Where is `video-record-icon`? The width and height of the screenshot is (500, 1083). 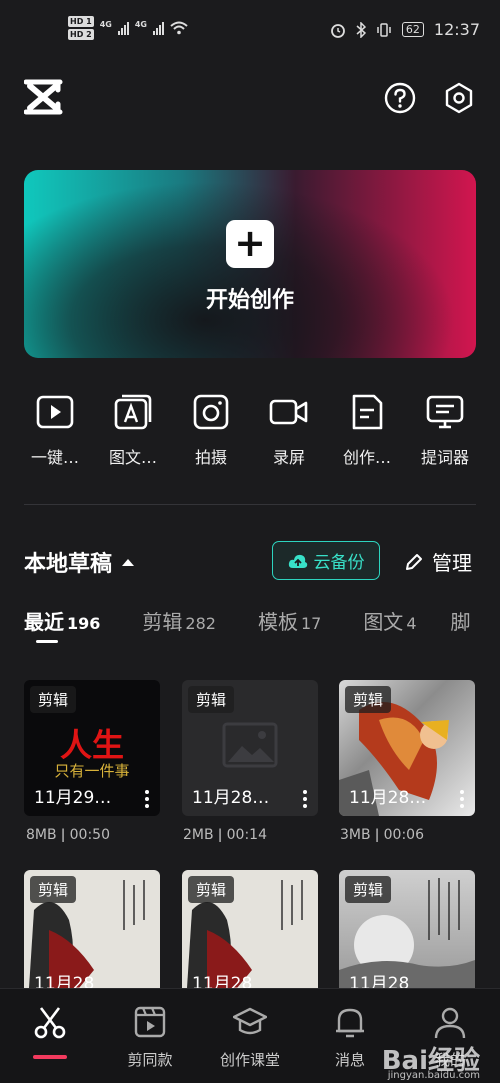
video-record-icon is located at coordinates (288, 412).